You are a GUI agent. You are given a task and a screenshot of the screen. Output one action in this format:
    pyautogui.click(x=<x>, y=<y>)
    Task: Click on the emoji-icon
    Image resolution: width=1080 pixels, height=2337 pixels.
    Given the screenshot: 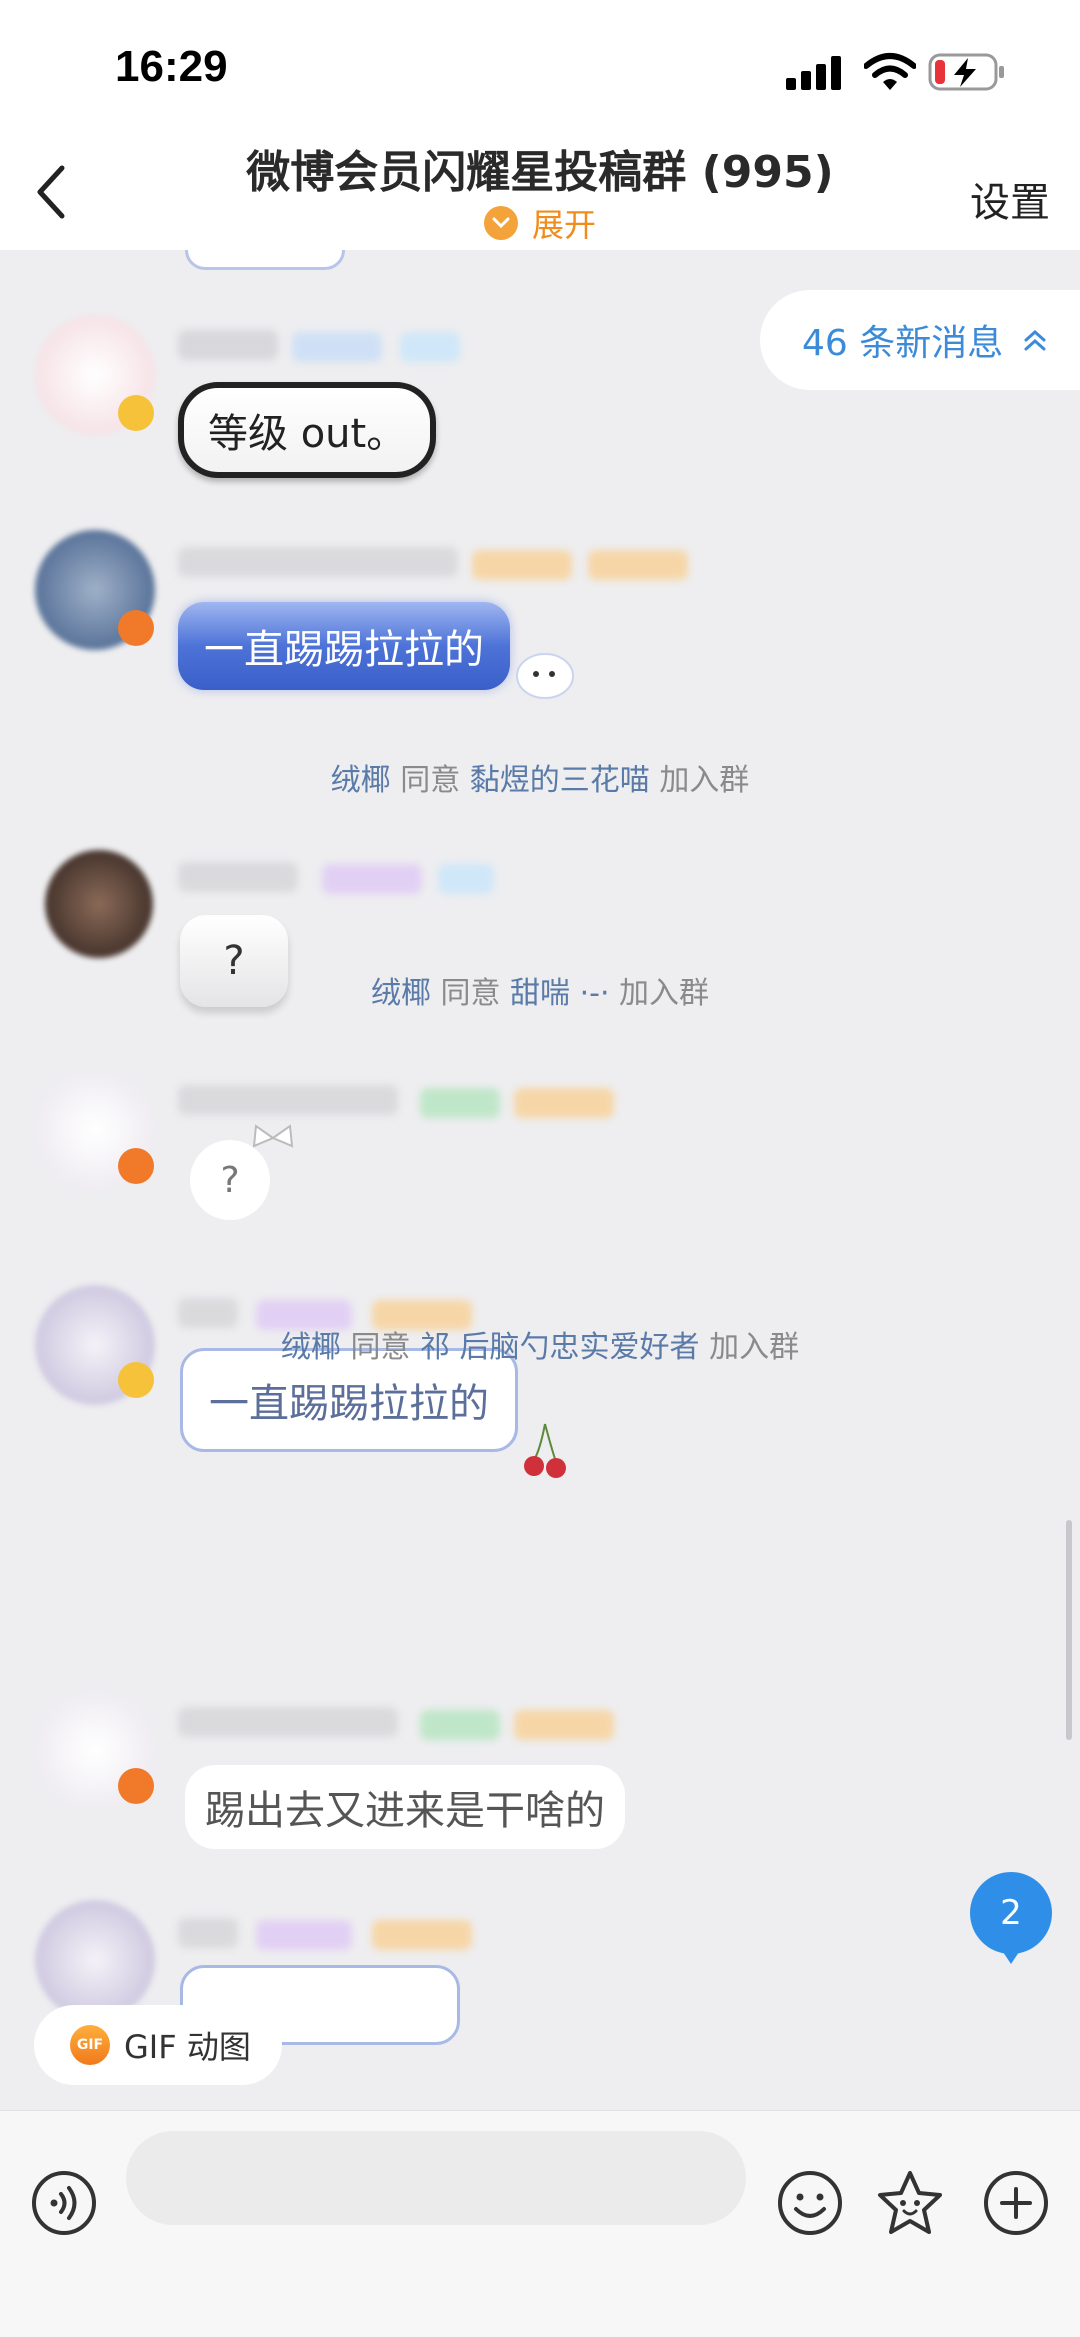 What is the action you would take?
    pyautogui.click(x=810, y=2203)
    